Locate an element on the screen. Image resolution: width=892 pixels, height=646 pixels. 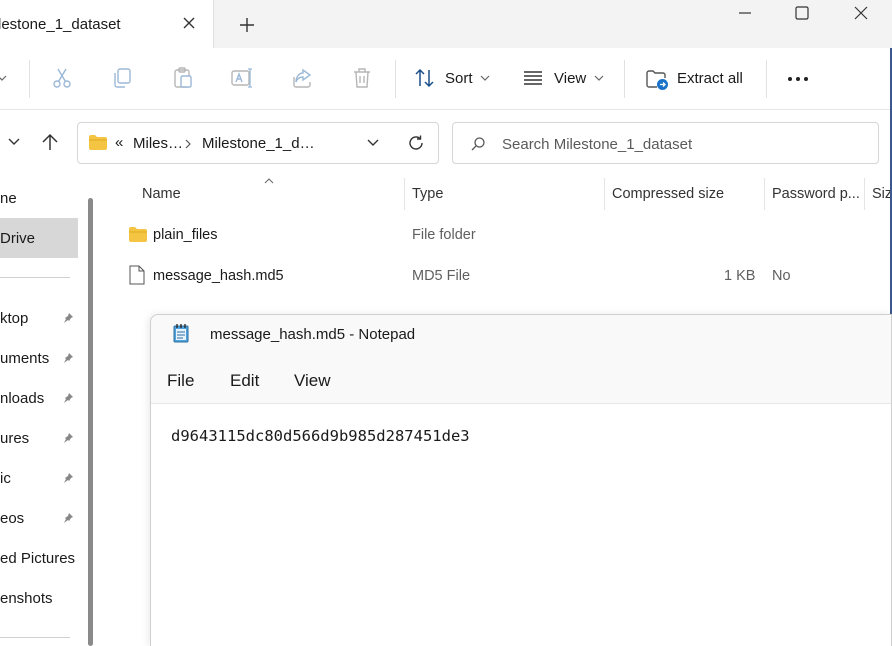
notepad-title: message_hash.md5 - Notepad is located at coordinates (313, 334).